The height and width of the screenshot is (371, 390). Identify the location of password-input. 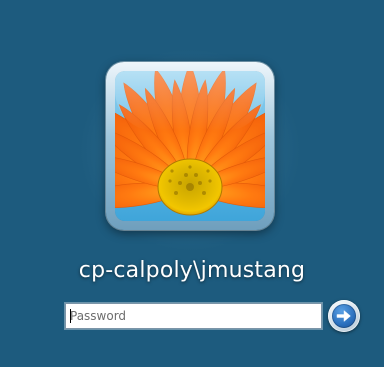
(193, 316).